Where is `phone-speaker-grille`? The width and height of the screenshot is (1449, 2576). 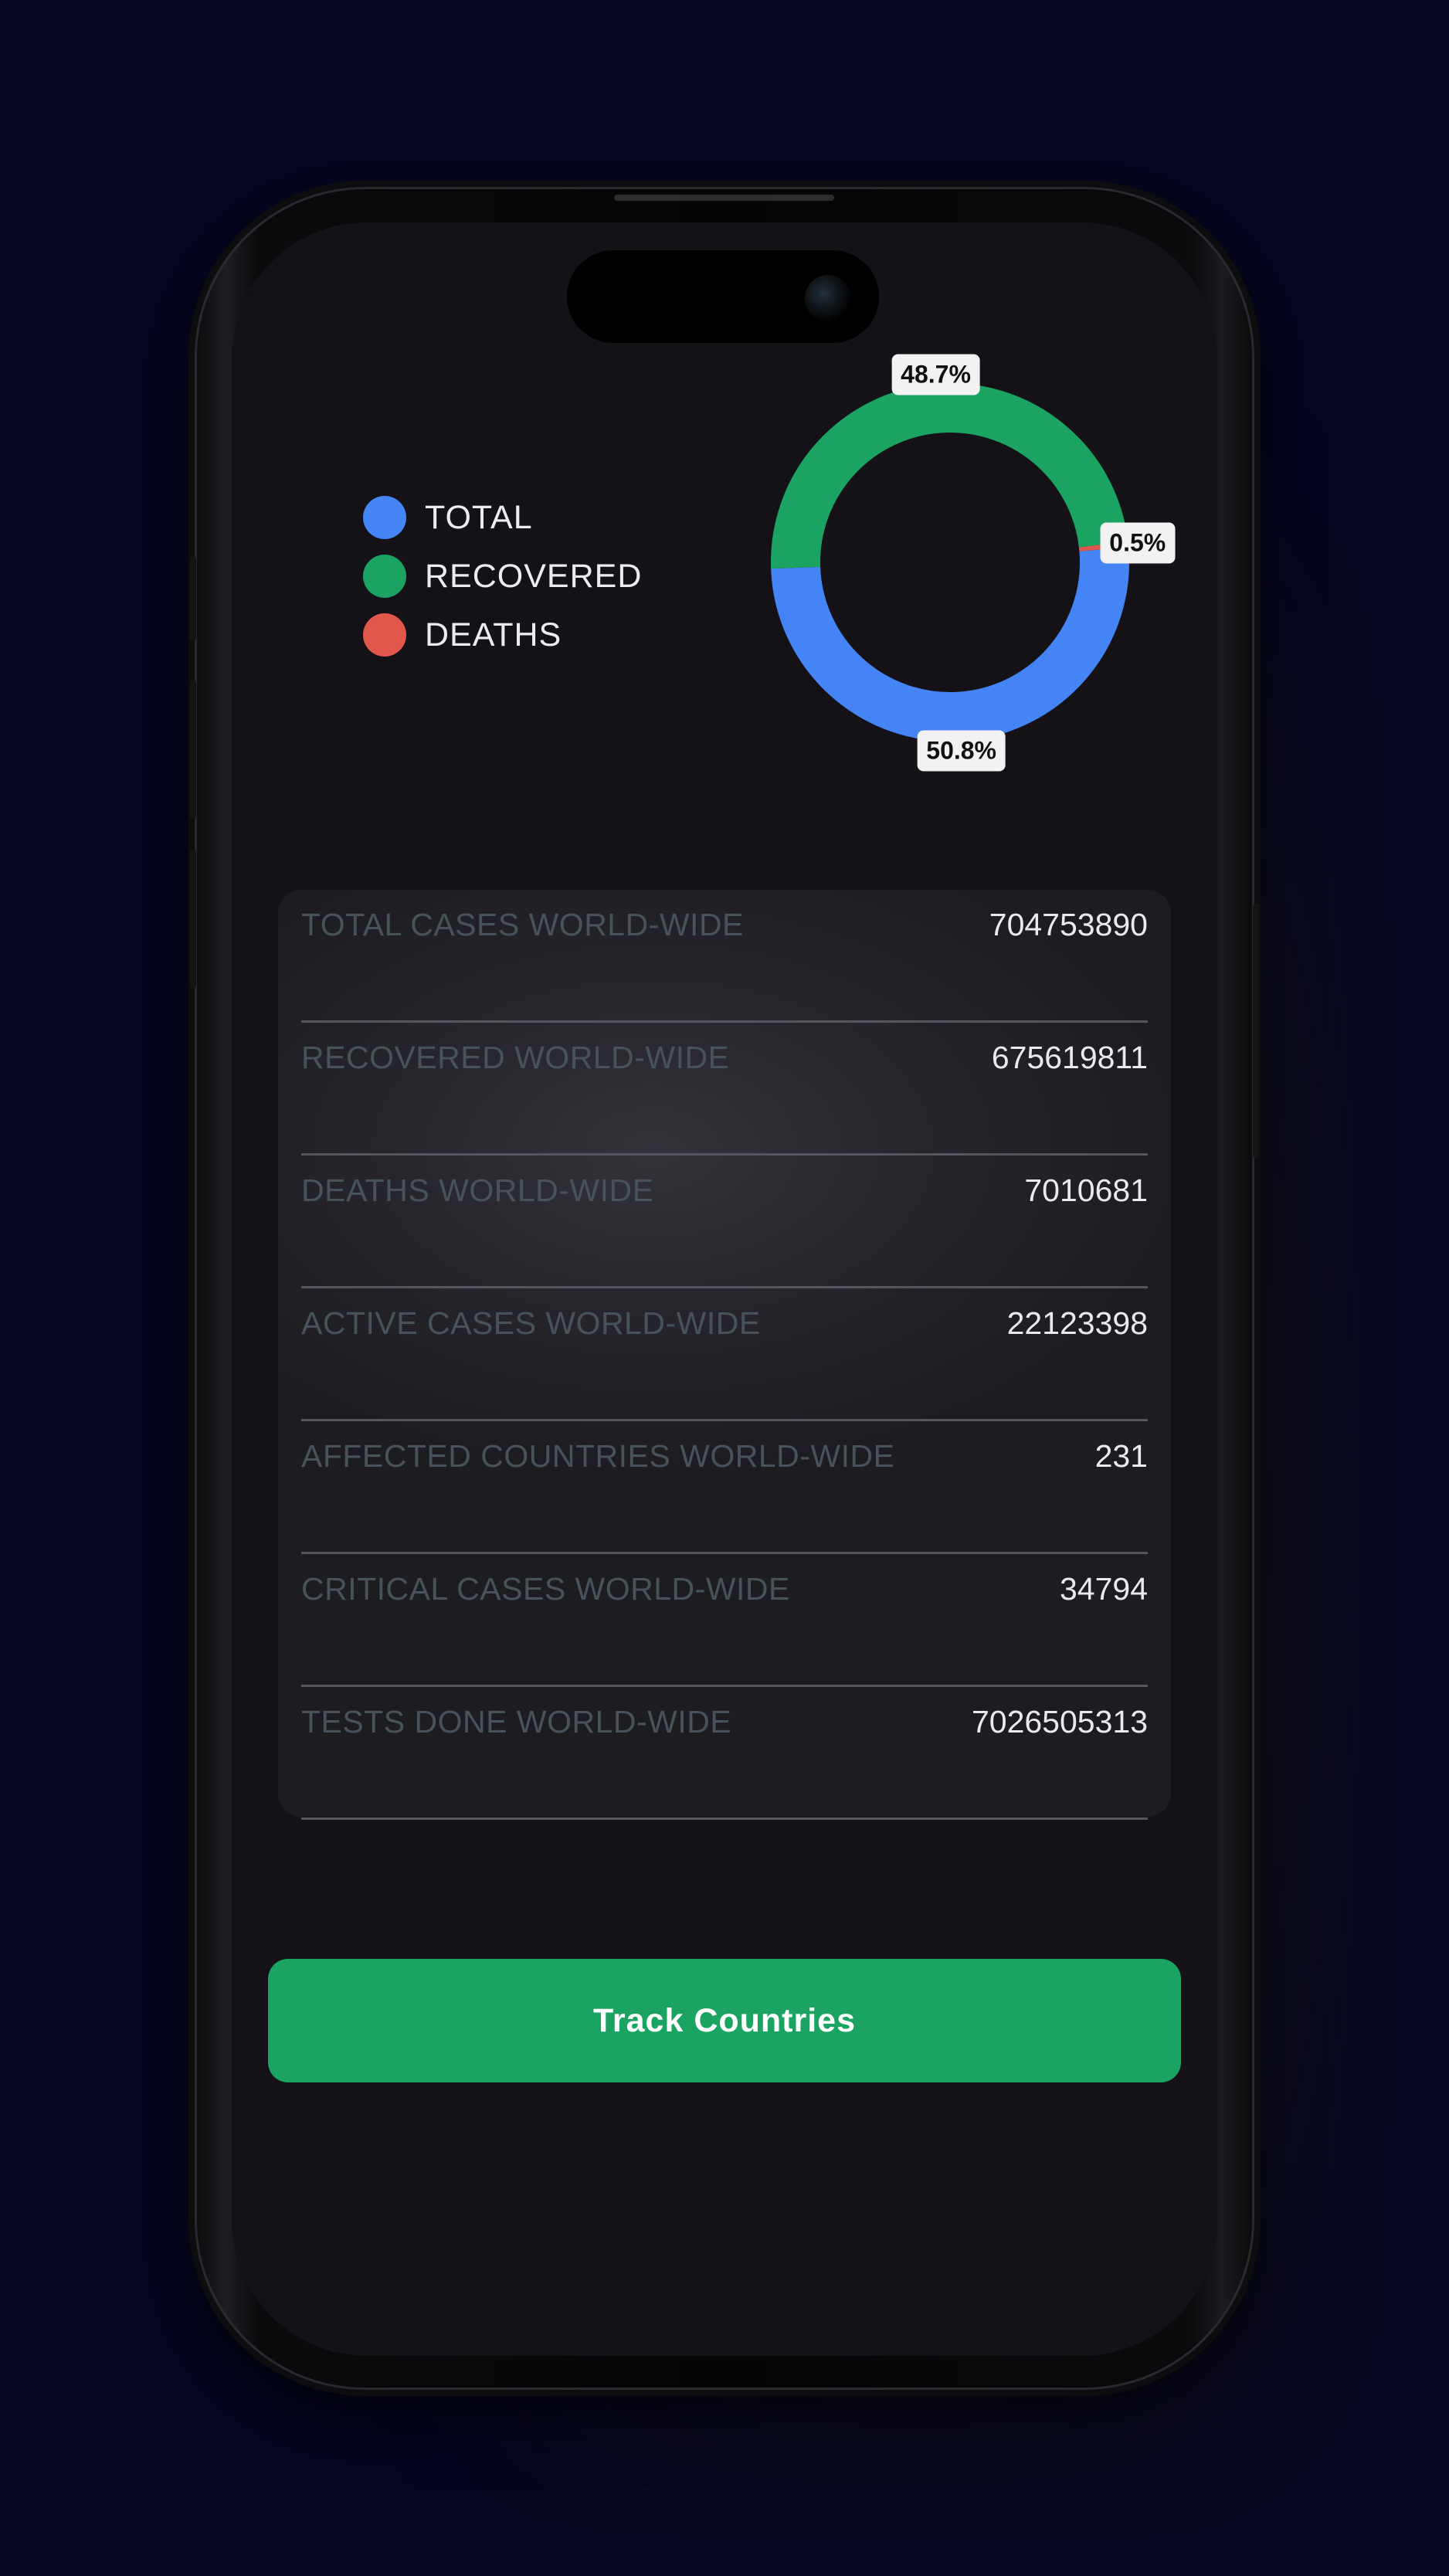
phone-speaker-grille is located at coordinates (724, 198).